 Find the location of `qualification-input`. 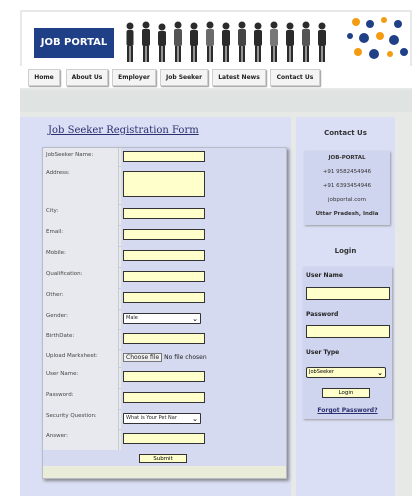

qualification-input is located at coordinates (164, 276).